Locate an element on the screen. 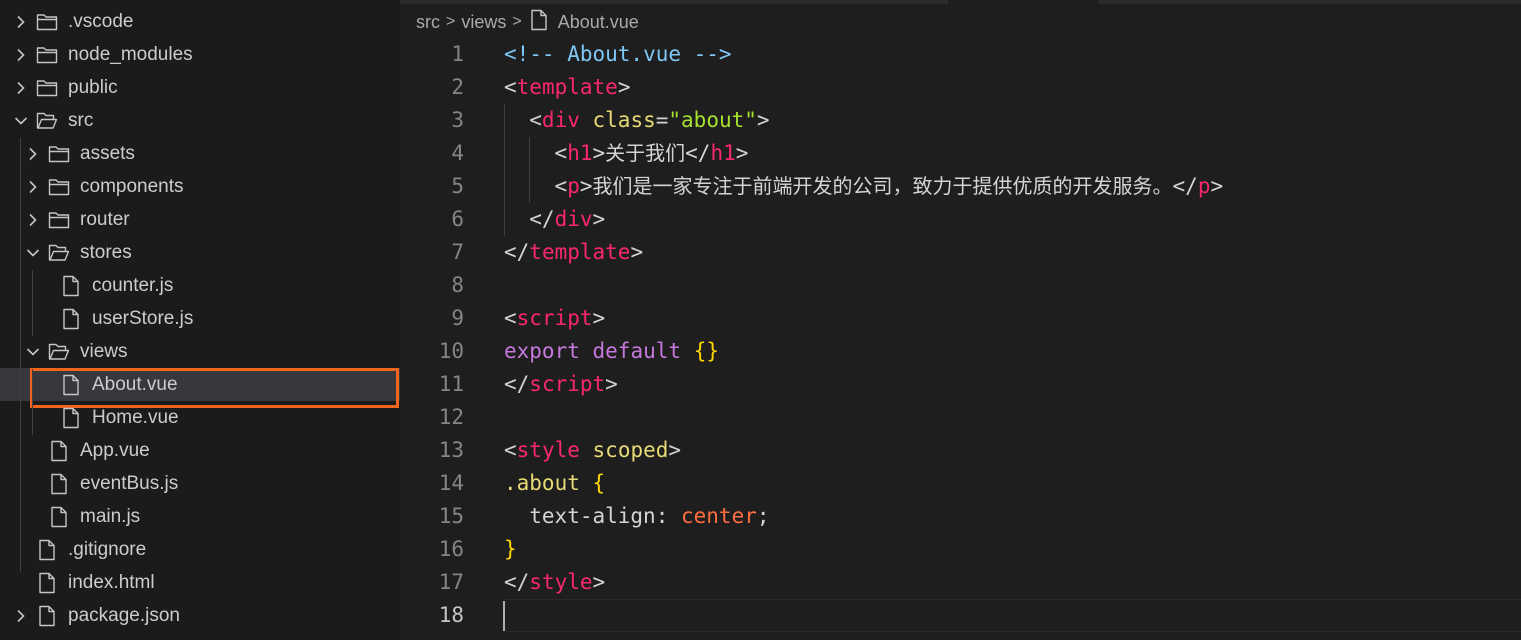 The height and width of the screenshot is (640, 1521). code-text: <template> is located at coordinates (567, 87).